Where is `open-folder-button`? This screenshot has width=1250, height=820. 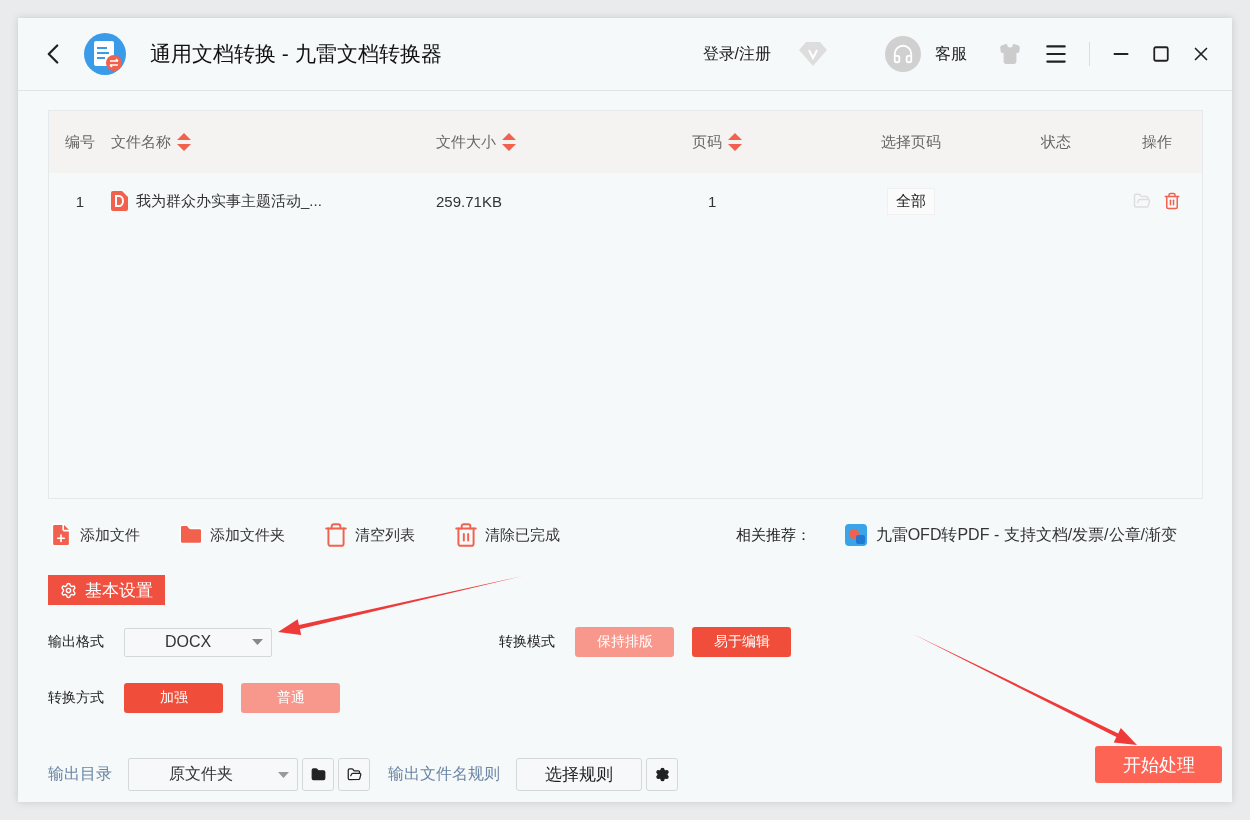 open-folder-button is located at coordinates (354, 774).